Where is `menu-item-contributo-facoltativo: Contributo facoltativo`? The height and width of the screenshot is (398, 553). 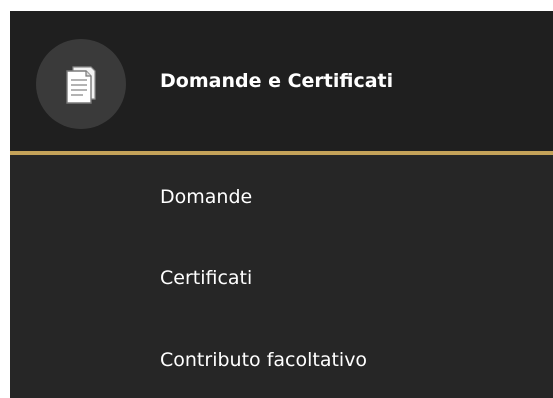
menu-item-contributo-facoltativo: Contributo facoltativo is located at coordinates (263, 360).